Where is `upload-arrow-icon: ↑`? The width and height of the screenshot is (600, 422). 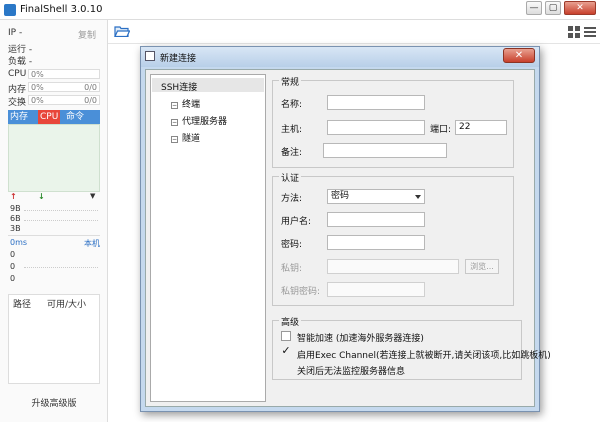 upload-arrow-icon: ↑ is located at coordinates (13, 196).